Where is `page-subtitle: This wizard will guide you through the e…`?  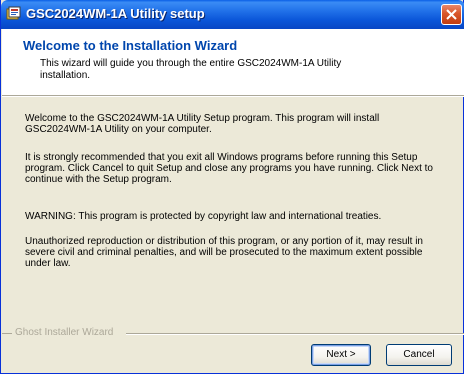
page-subtitle: This wizard will guide you through the e… is located at coordinates (191, 69).